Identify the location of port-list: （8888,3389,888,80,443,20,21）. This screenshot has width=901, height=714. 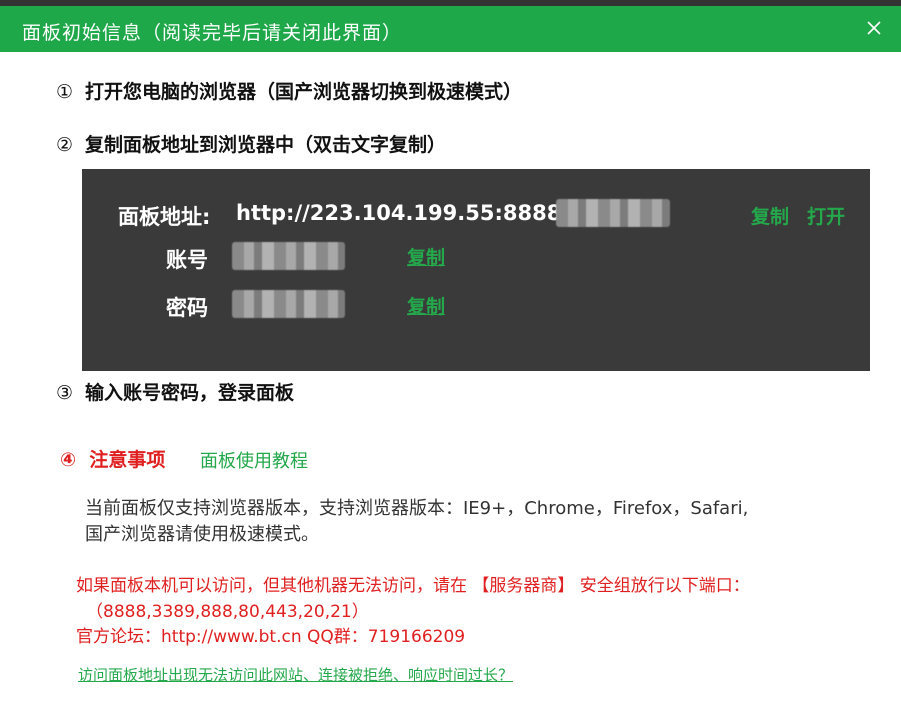
(227, 612).